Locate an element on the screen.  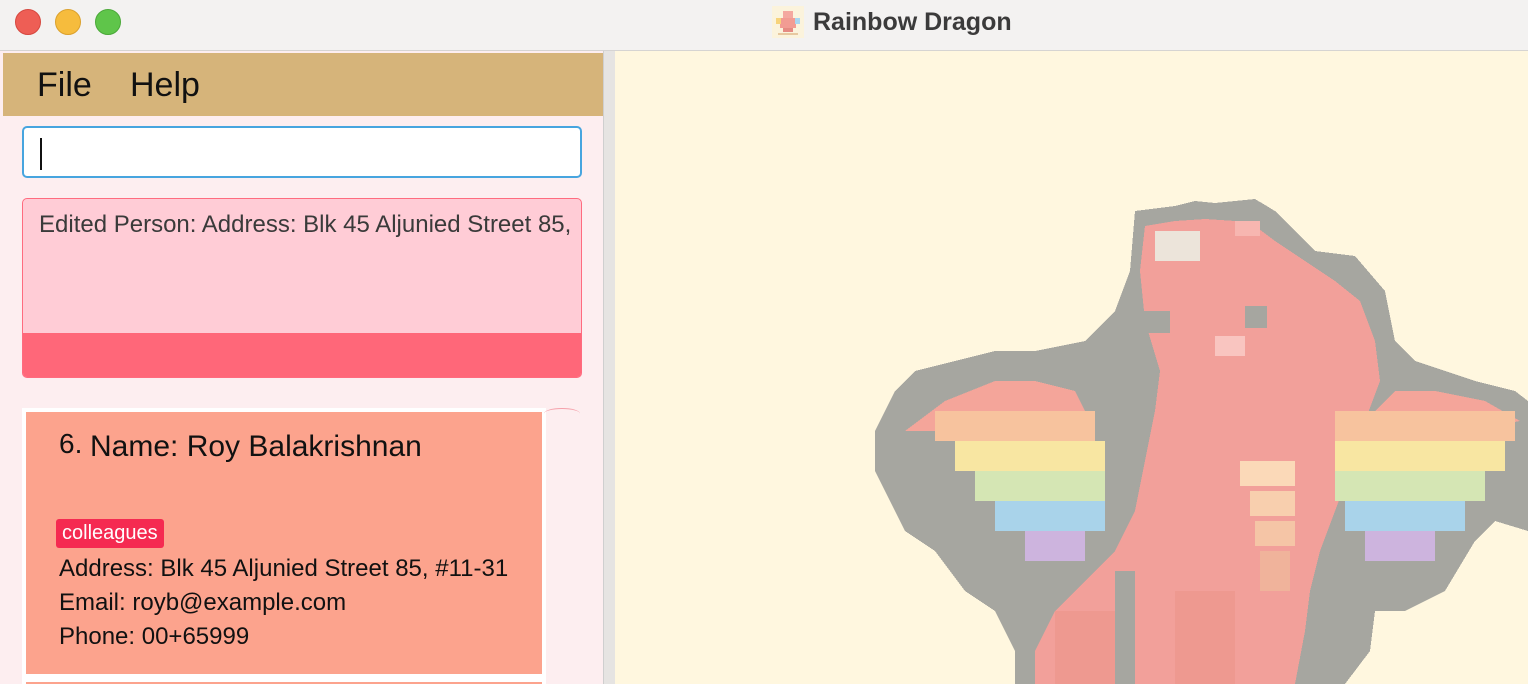
person-phone: Phone: 00+65999 is located at coordinates (154, 636).